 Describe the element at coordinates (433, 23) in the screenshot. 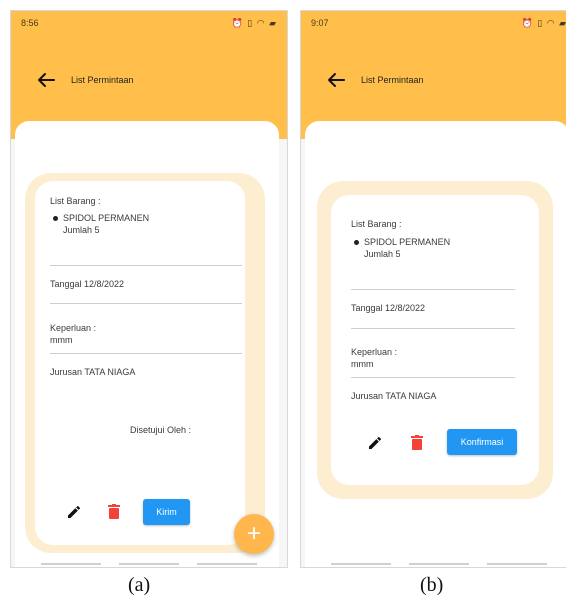

I see `status-bar: 9:07 ⏰ ▯ ◠ ▰` at that location.